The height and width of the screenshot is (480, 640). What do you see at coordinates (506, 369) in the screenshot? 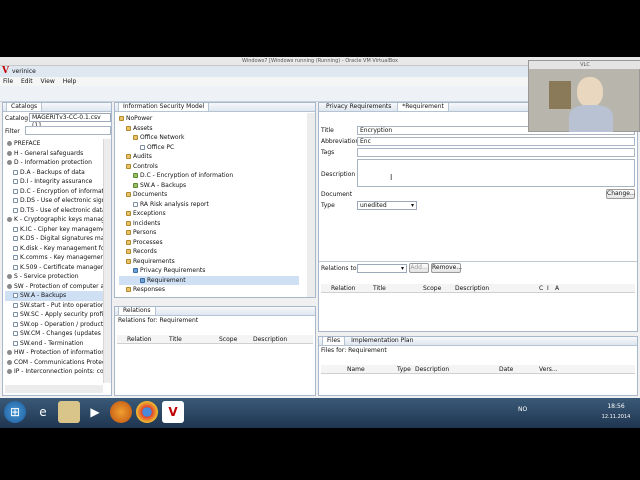
I see `col-date: Date` at bounding box center [506, 369].